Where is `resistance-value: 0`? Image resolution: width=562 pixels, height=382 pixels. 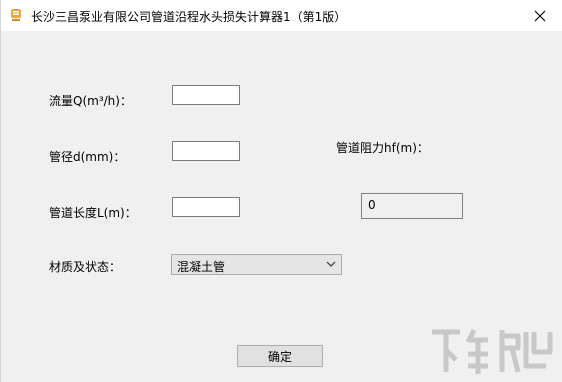 resistance-value: 0 is located at coordinates (372, 205).